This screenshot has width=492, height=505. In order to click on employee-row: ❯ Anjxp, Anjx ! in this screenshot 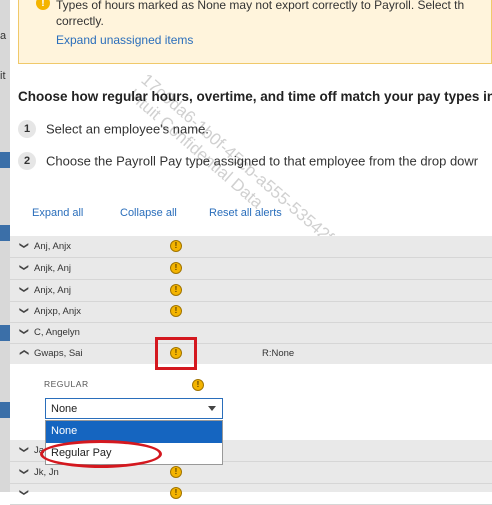, I will do `click(251, 312)`.